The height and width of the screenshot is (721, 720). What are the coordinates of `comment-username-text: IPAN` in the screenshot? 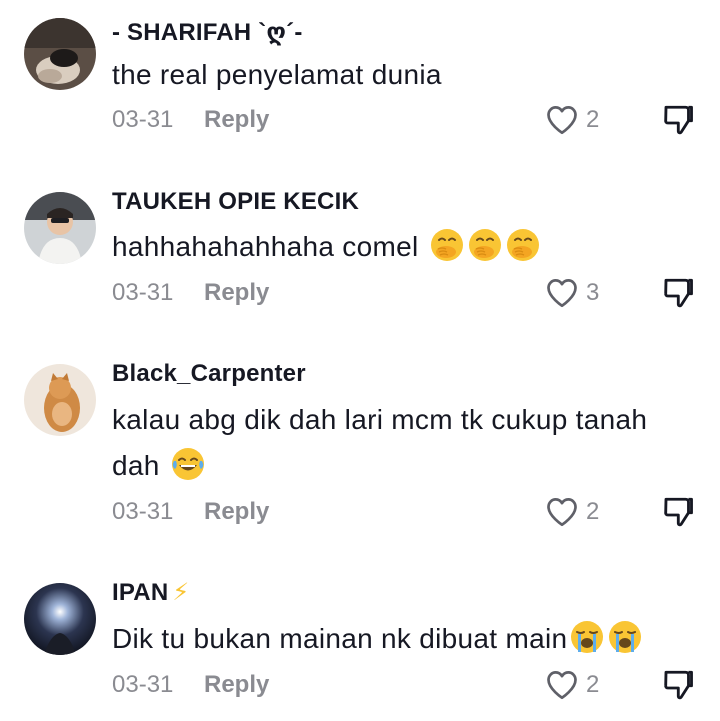 It's located at (140, 592).